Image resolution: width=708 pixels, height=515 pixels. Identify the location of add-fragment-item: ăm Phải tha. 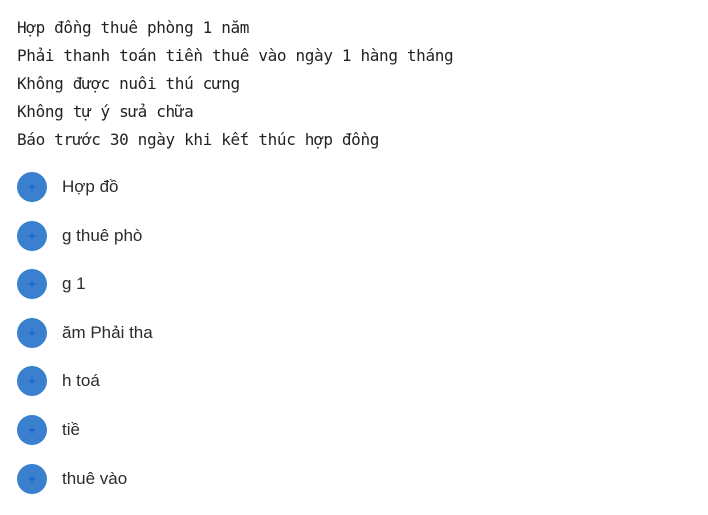
(85, 333).